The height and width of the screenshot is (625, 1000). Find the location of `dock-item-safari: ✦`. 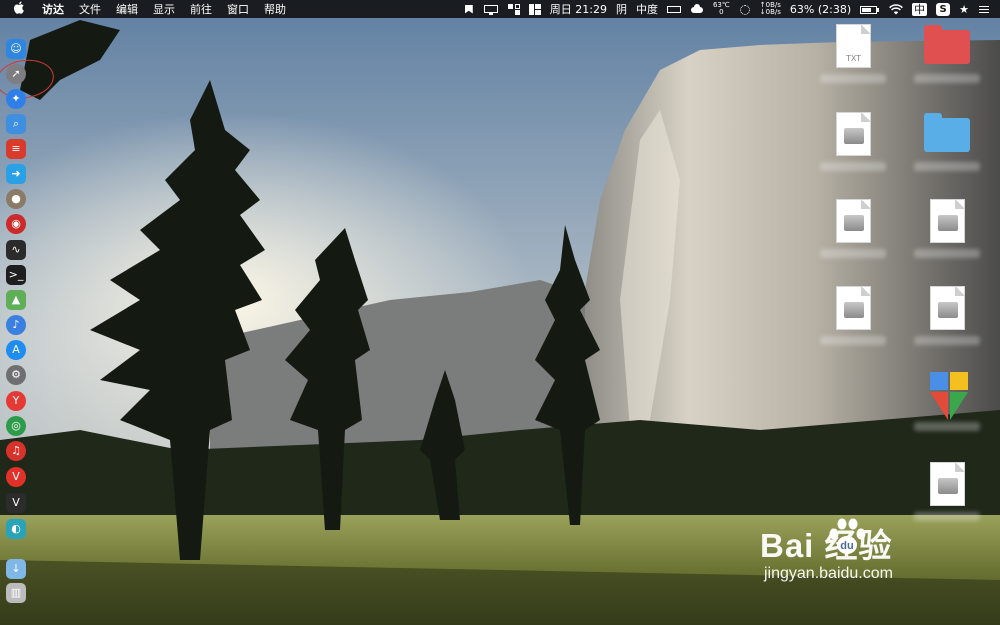

dock-item-safari: ✦ is located at coordinates (16, 98).